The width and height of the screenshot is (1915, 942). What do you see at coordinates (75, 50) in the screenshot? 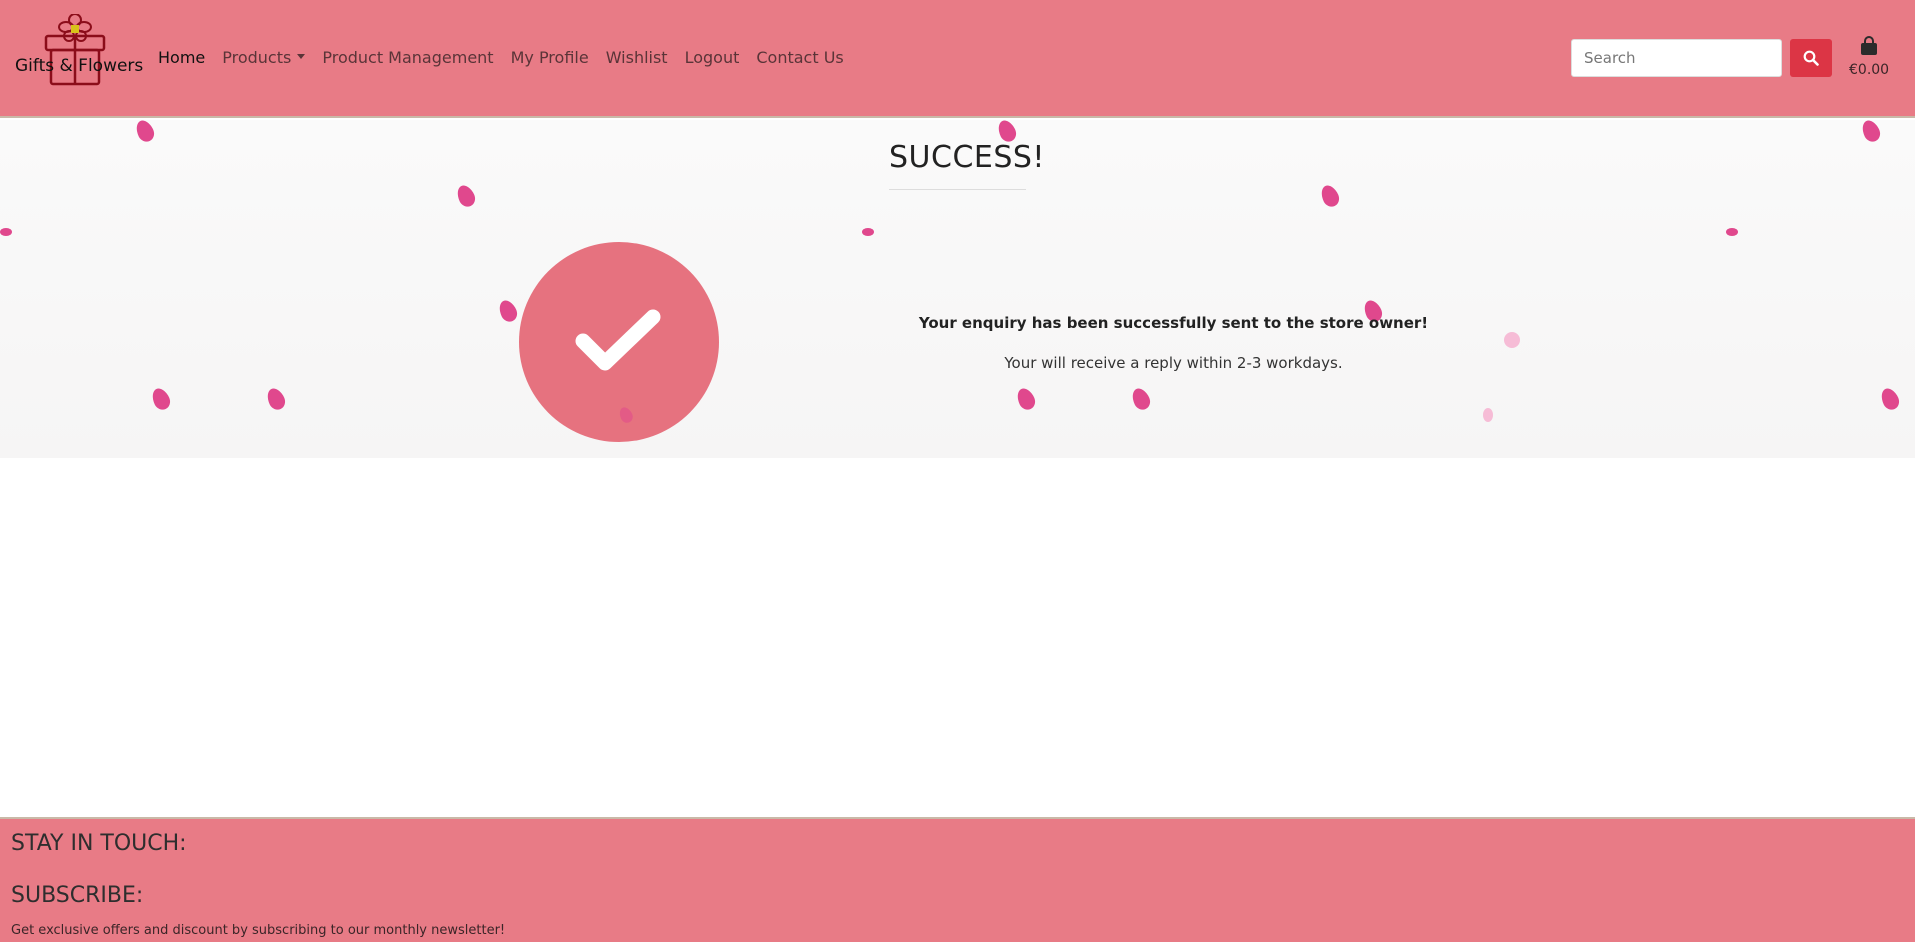
I see `gift-box-flower-icon` at bounding box center [75, 50].